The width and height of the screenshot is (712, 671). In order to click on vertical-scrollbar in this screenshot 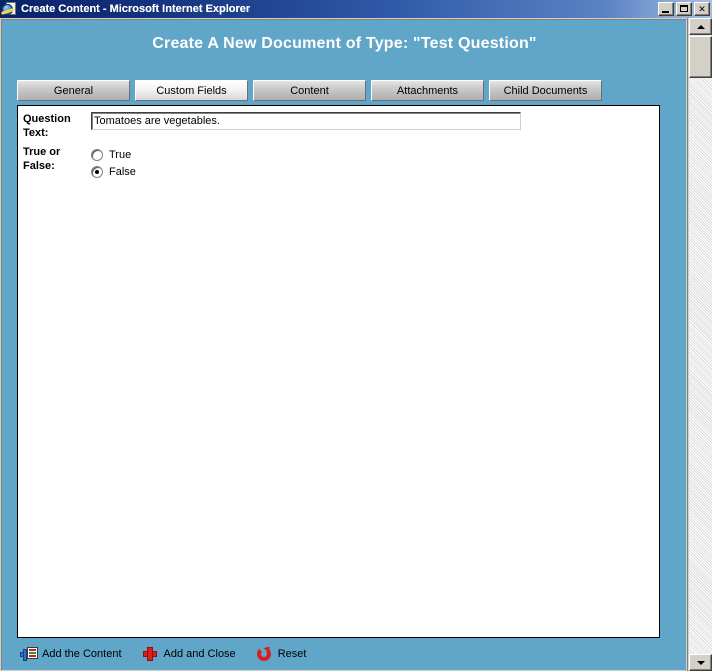, I will do `click(699, 344)`.